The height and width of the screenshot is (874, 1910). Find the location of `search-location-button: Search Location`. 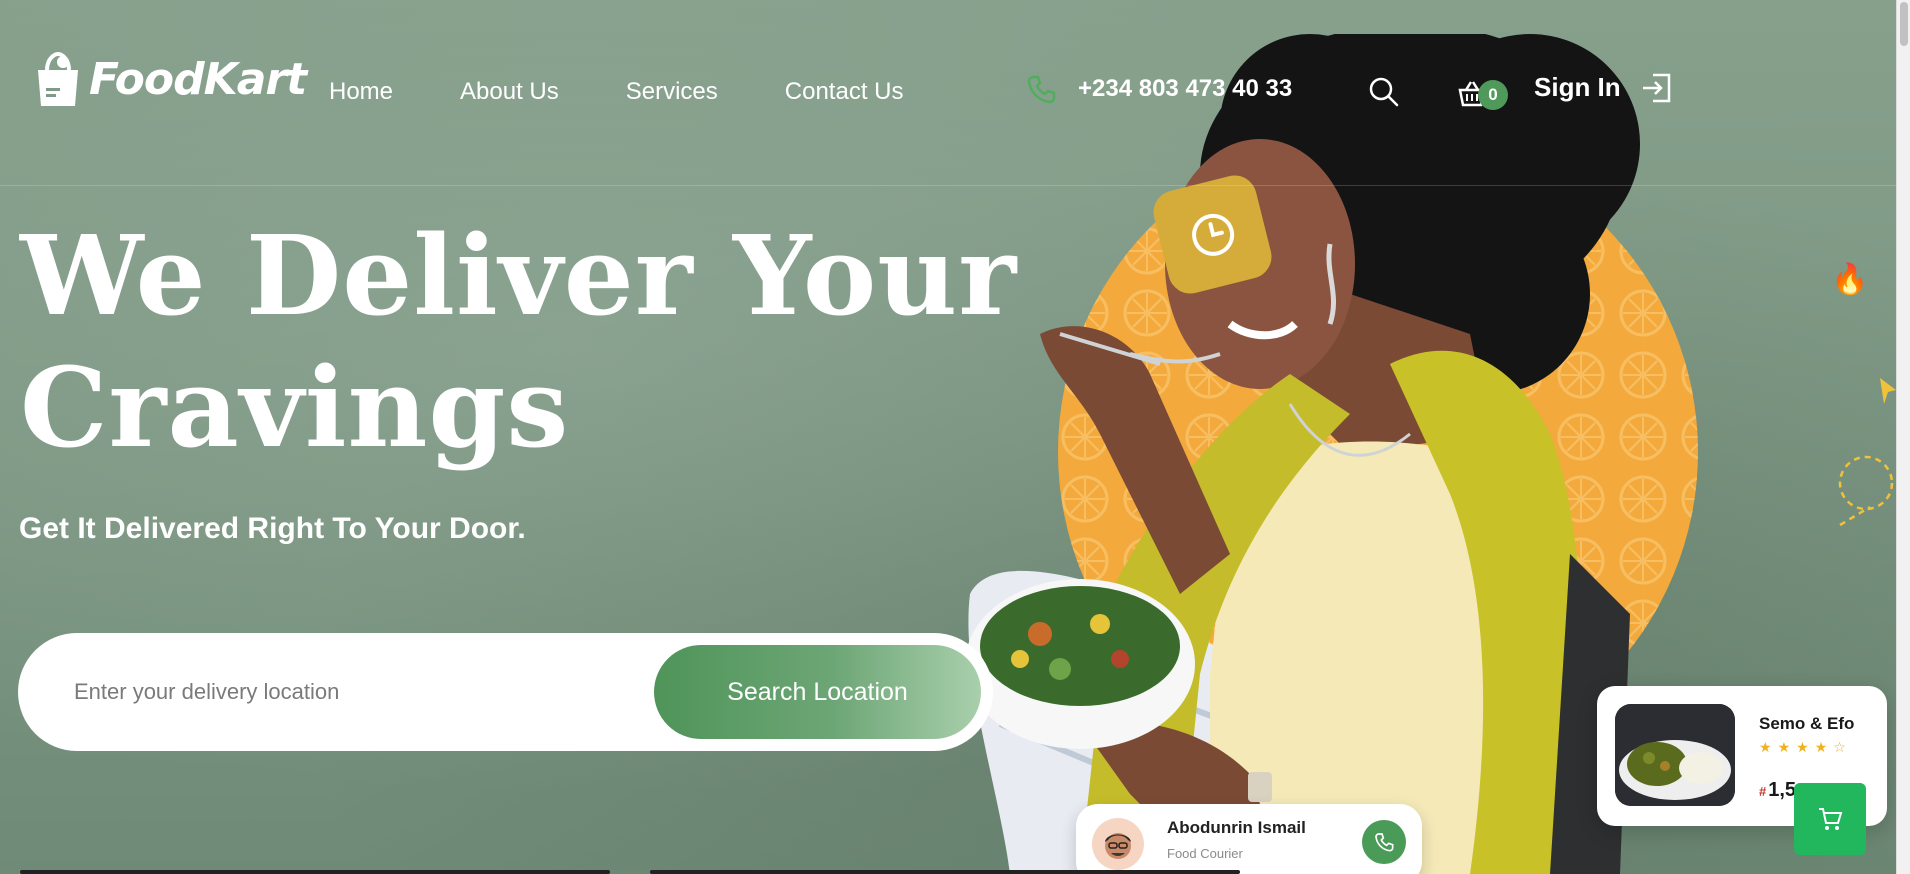

search-location-button: Search Location is located at coordinates (817, 692).